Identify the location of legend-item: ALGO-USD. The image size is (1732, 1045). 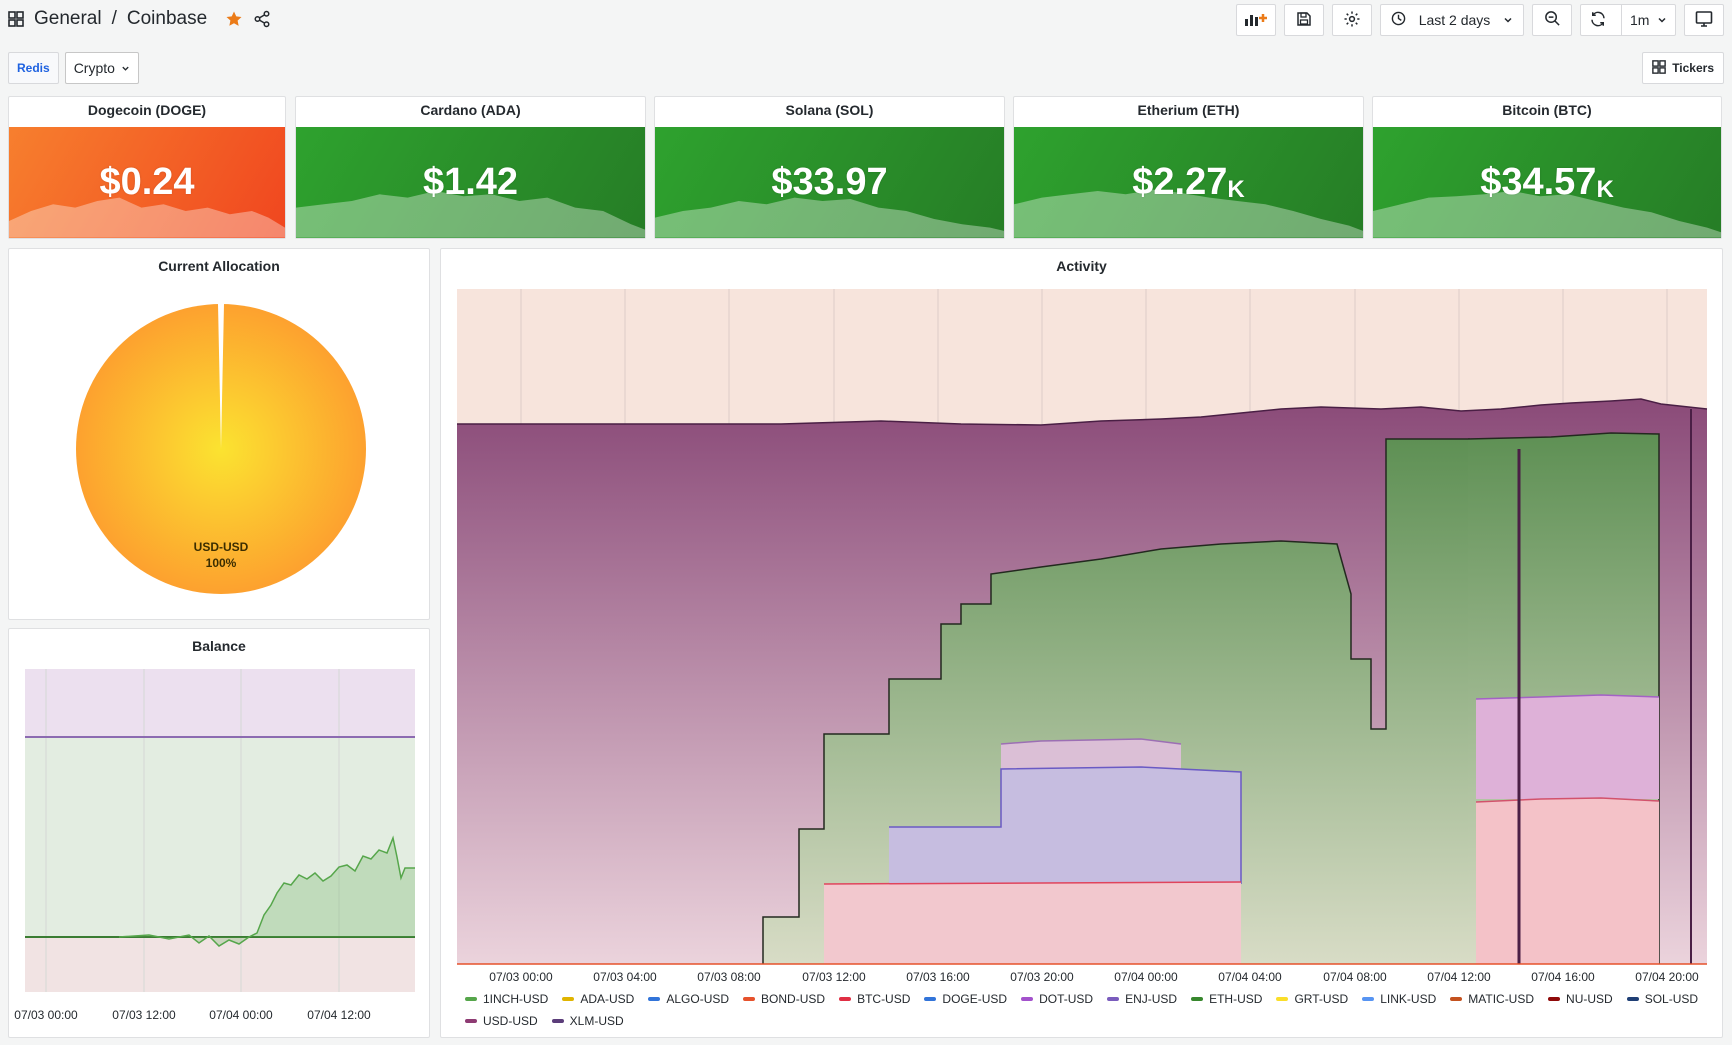
(688, 999).